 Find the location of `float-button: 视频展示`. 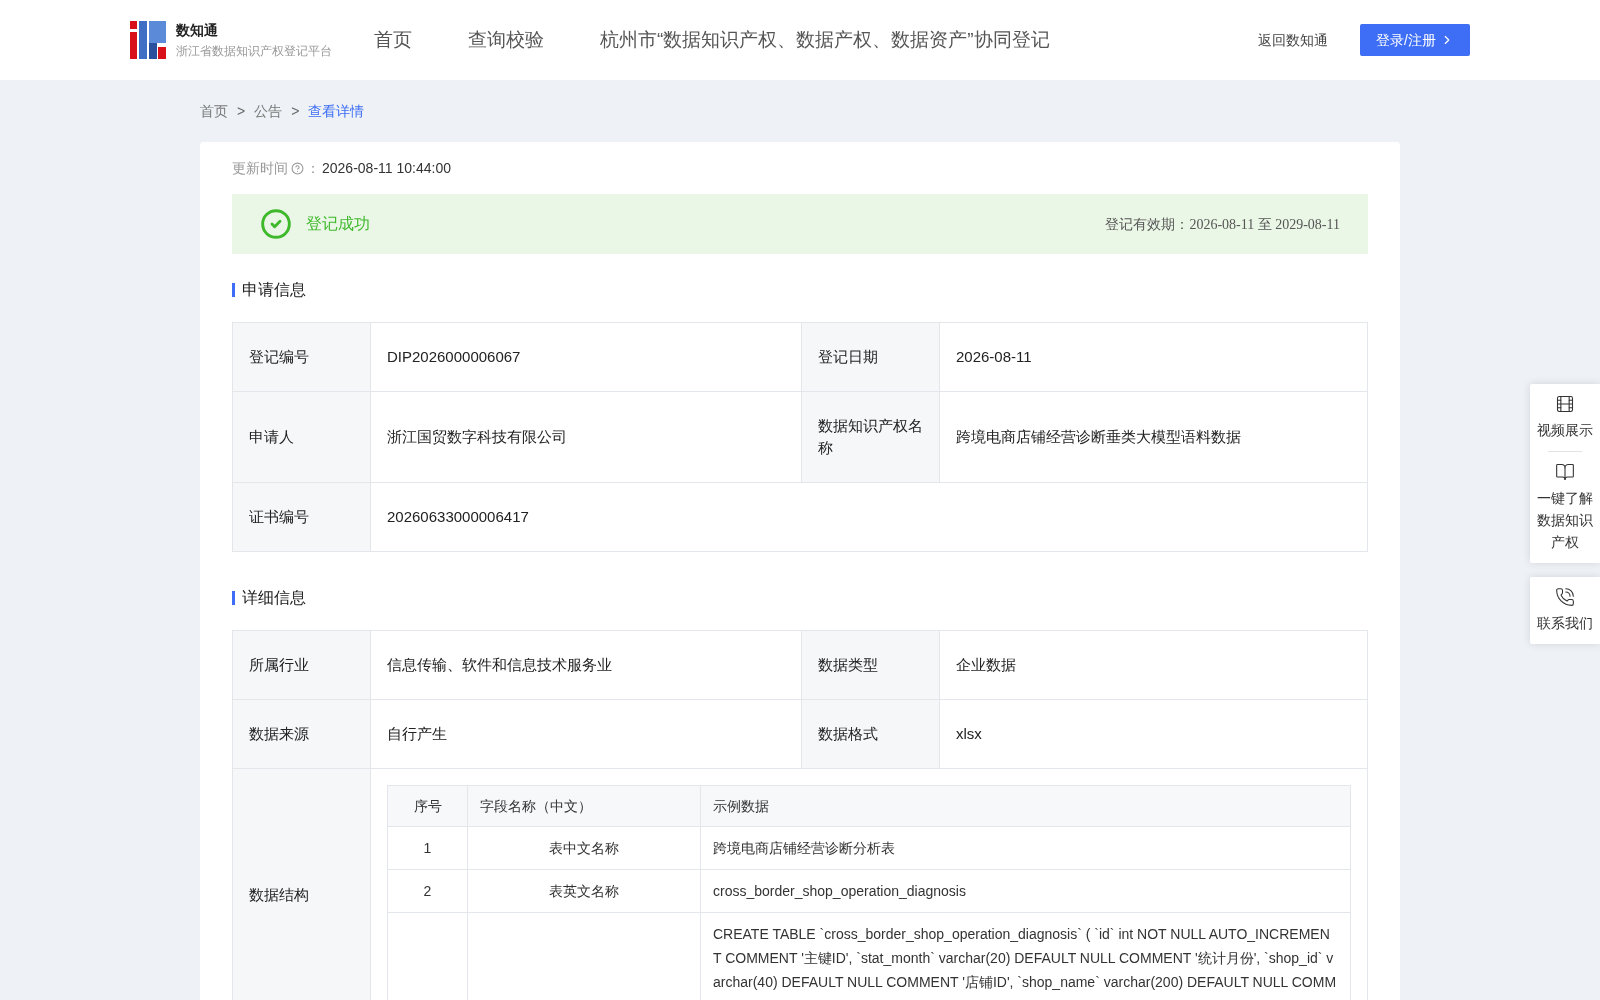

float-button: 视频展示 is located at coordinates (1565, 417).